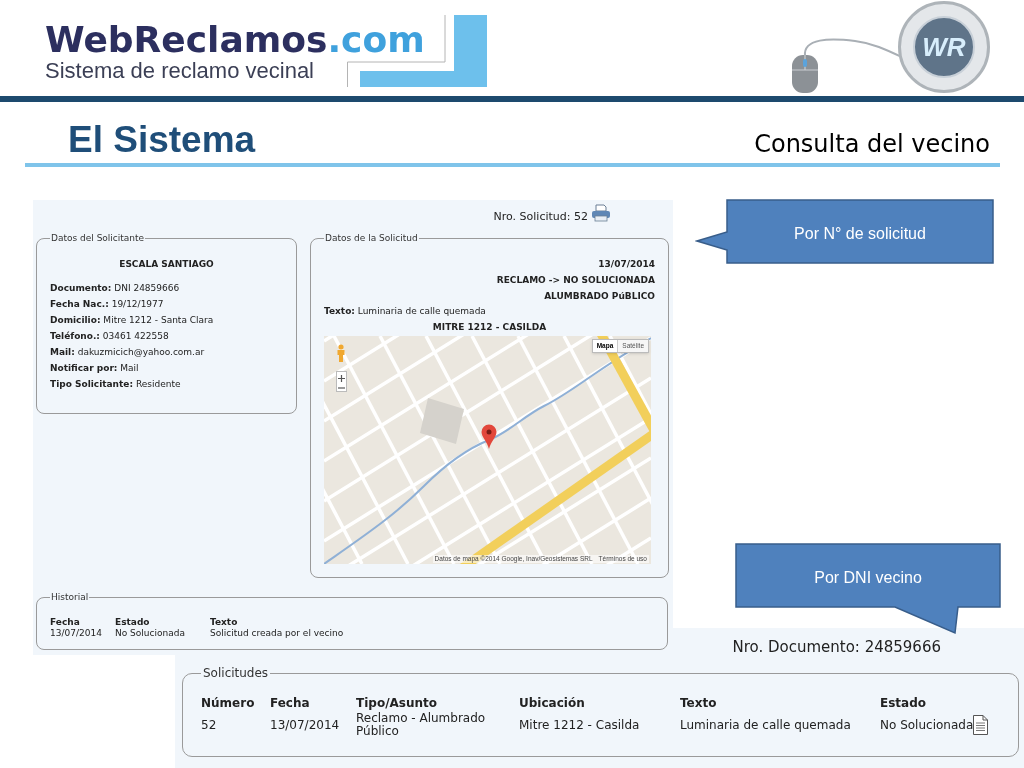 This screenshot has width=1024, height=768. What do you see at coordinates (209, 725) in the screenshot?
I see `table-cell: 52` at bounding box center [209, 725].